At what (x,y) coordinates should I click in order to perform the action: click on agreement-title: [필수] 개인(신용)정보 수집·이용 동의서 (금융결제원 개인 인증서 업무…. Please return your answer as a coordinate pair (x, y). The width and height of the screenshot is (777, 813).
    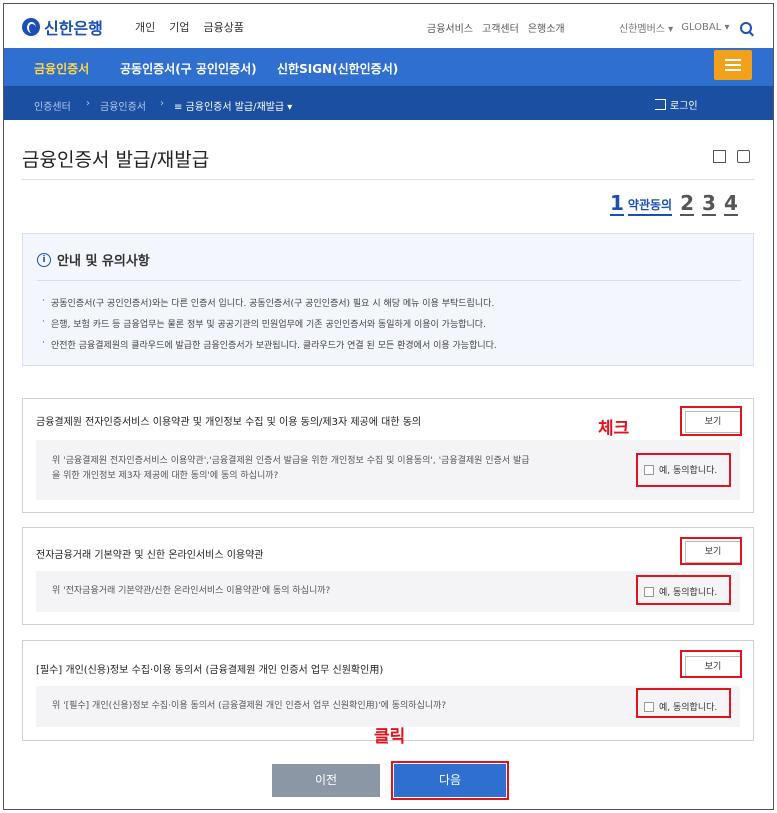
    Looking at the image, I should click on (210, 670).